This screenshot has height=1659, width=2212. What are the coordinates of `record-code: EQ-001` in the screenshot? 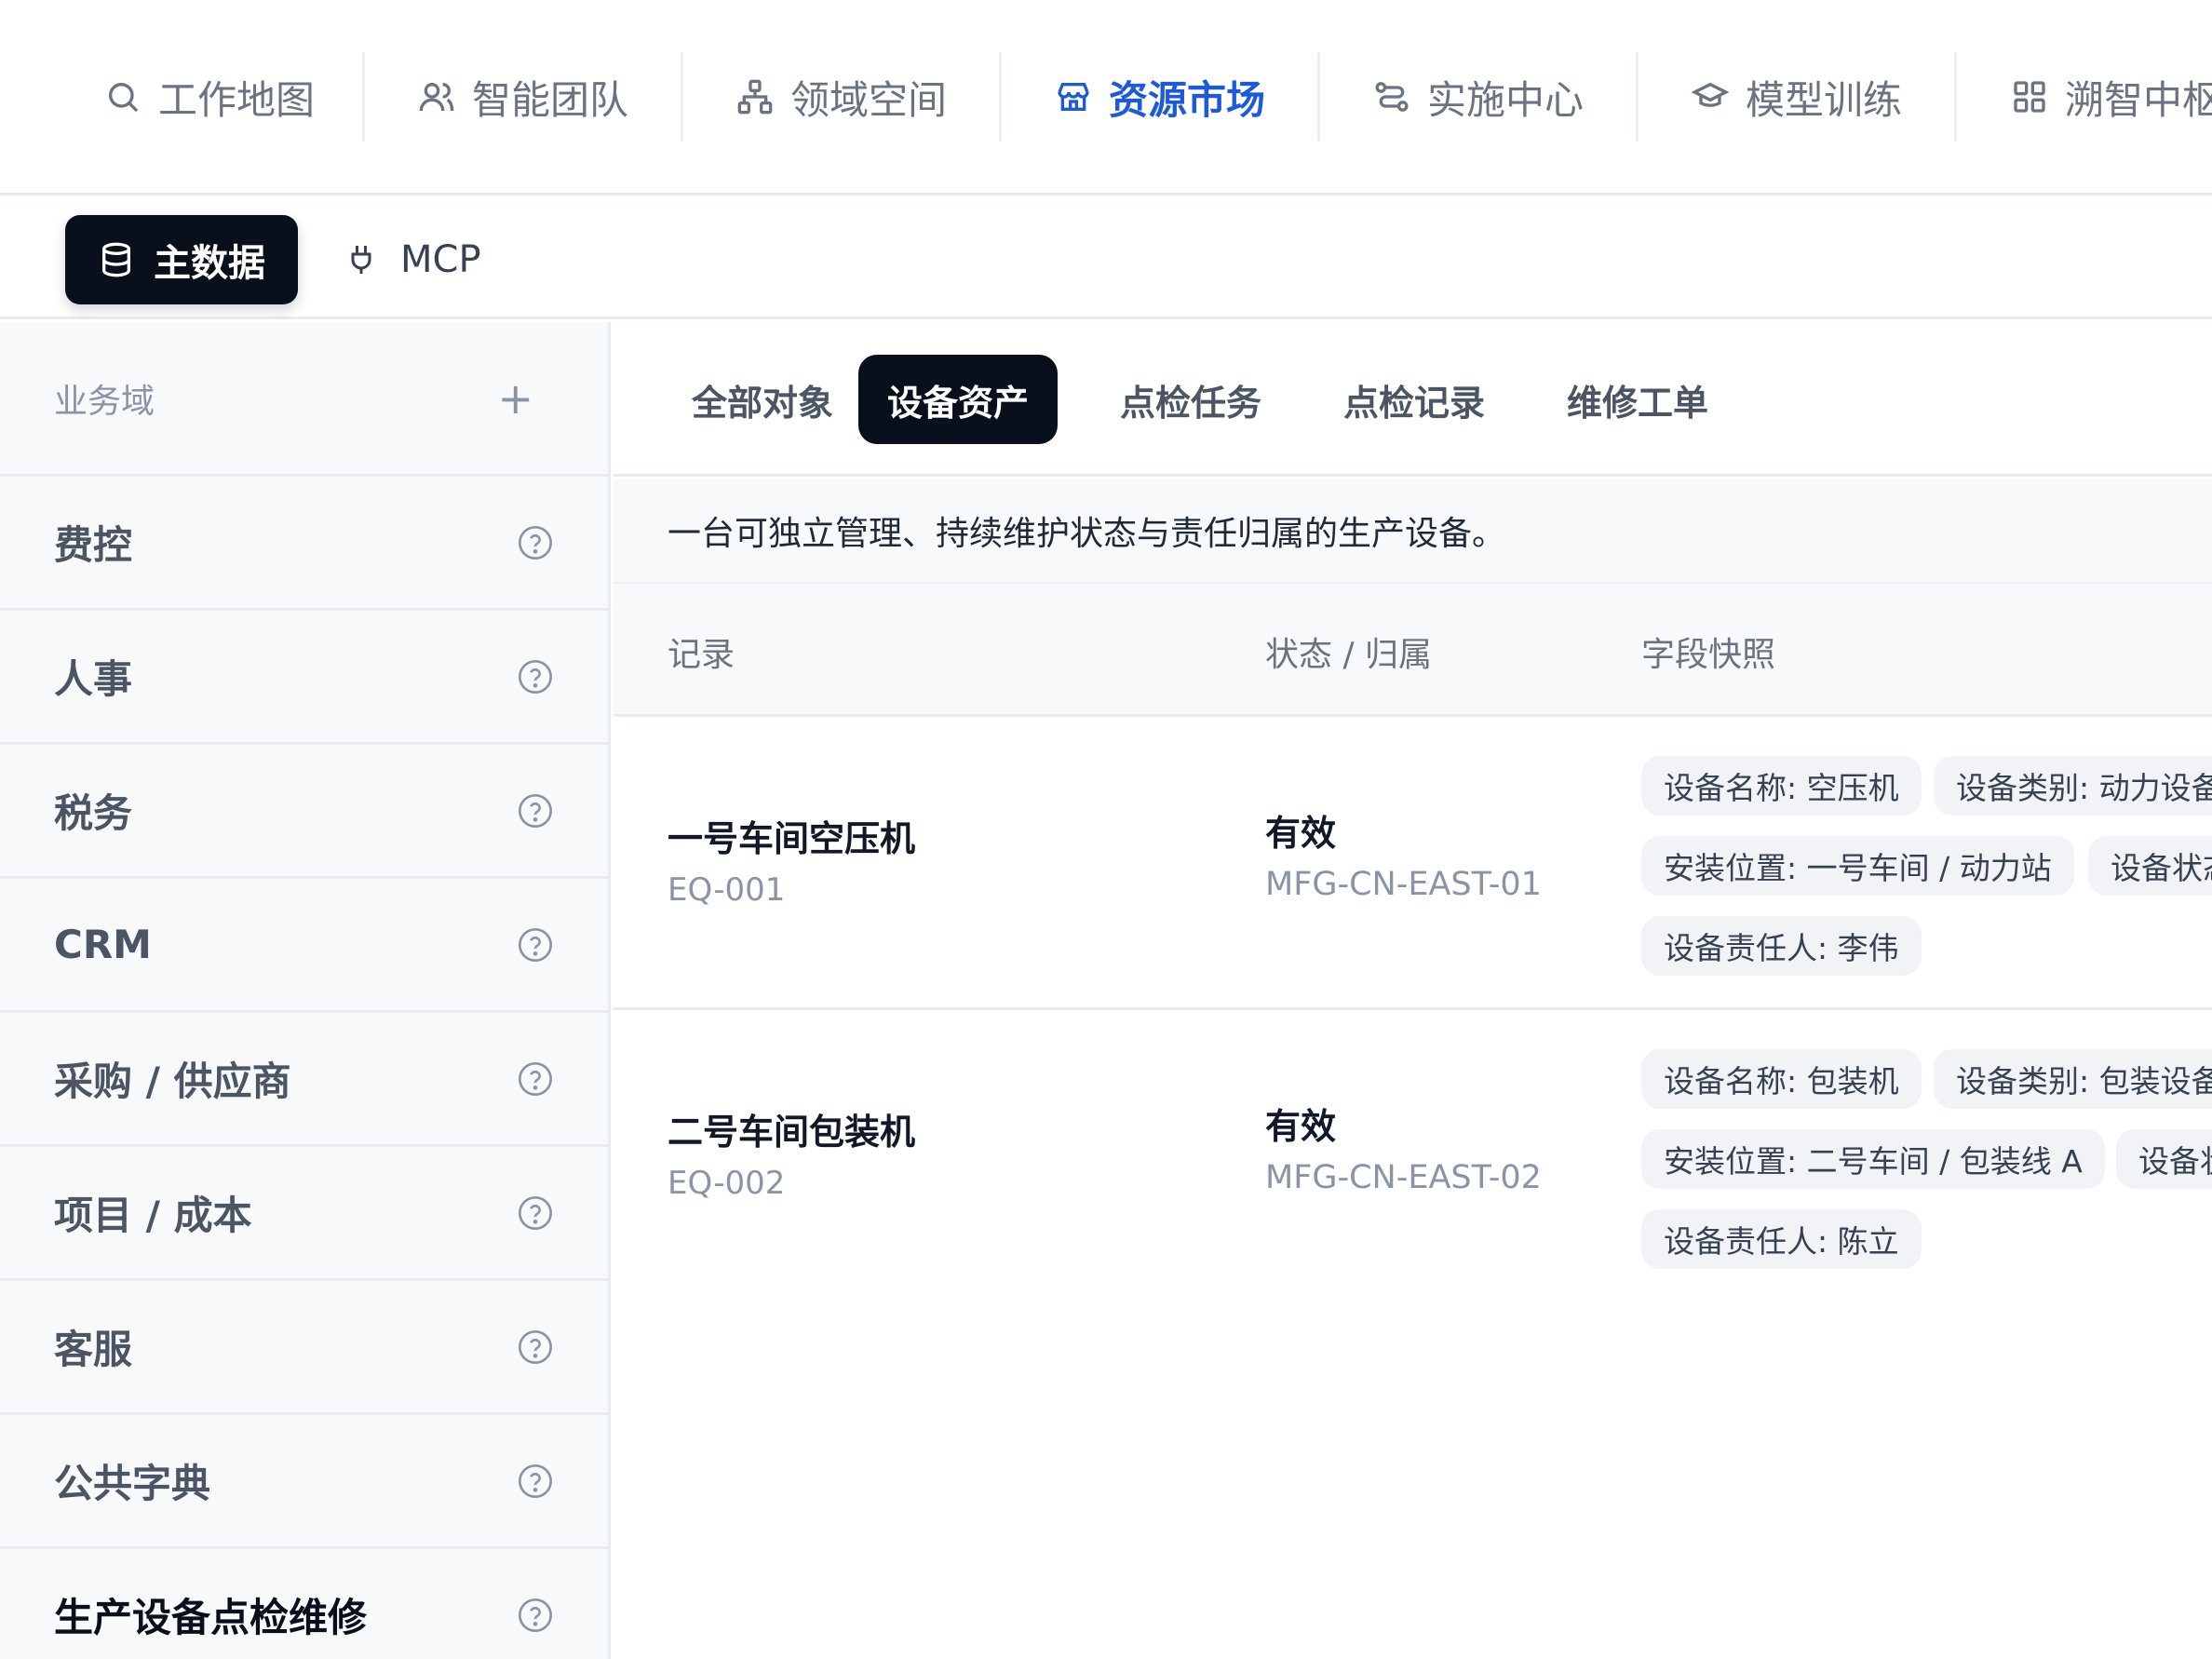 It's located at (727, 890).